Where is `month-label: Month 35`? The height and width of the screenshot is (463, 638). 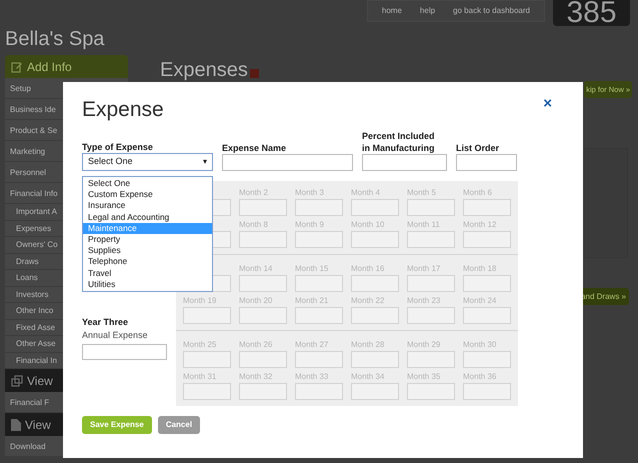 month-label: Month 35 is located at coordinates (424, 376).